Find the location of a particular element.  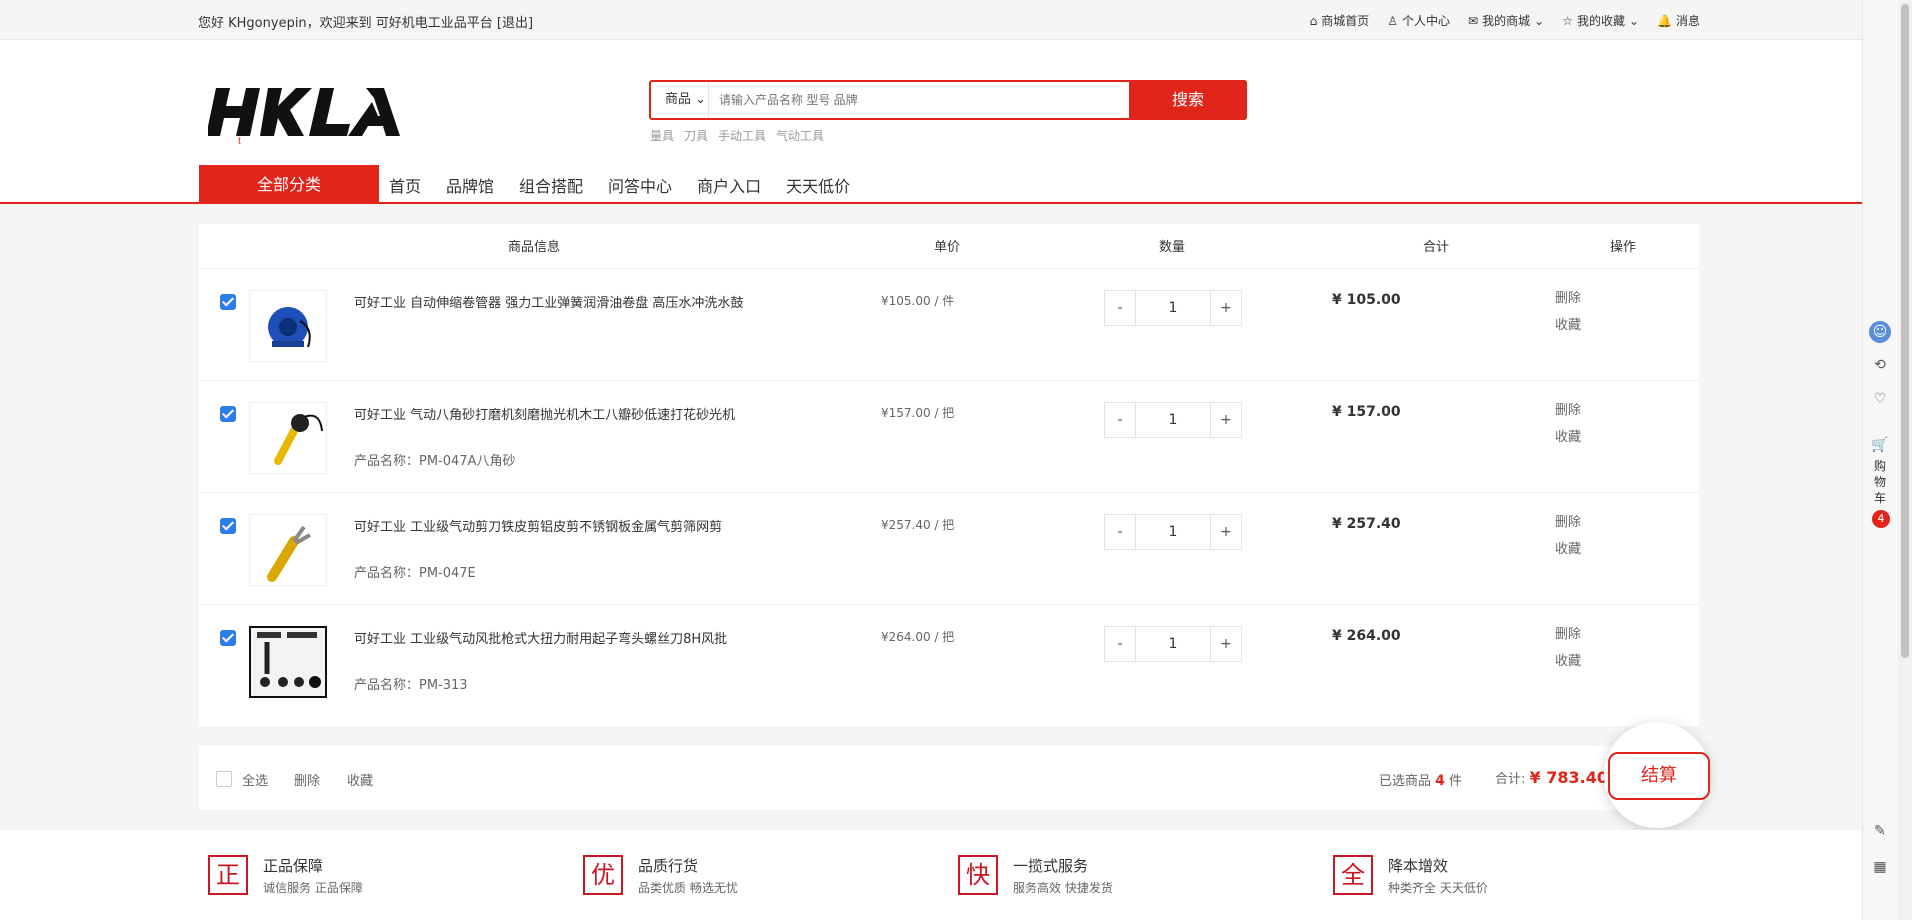

brand-logo: t is located at coordinates (308, 111).